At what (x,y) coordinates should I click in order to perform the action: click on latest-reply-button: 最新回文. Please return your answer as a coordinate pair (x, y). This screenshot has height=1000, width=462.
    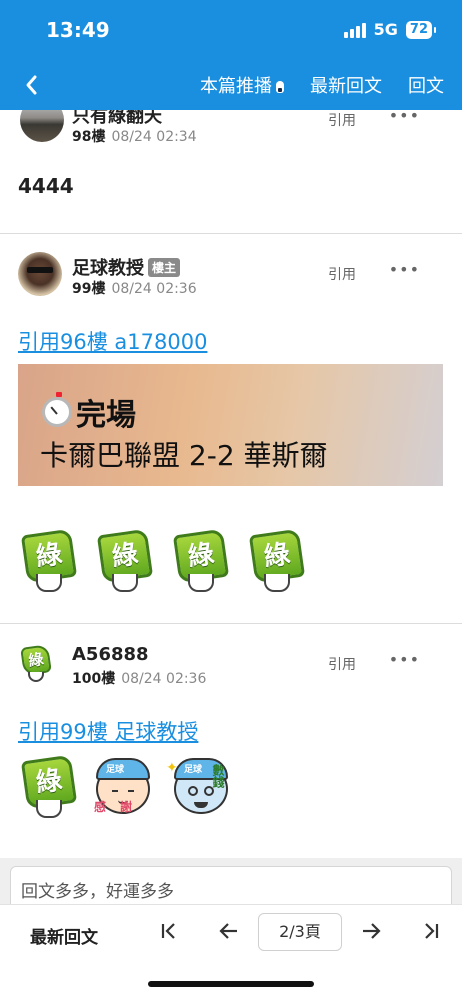
    Looking at the image, I should click on (64, 935).